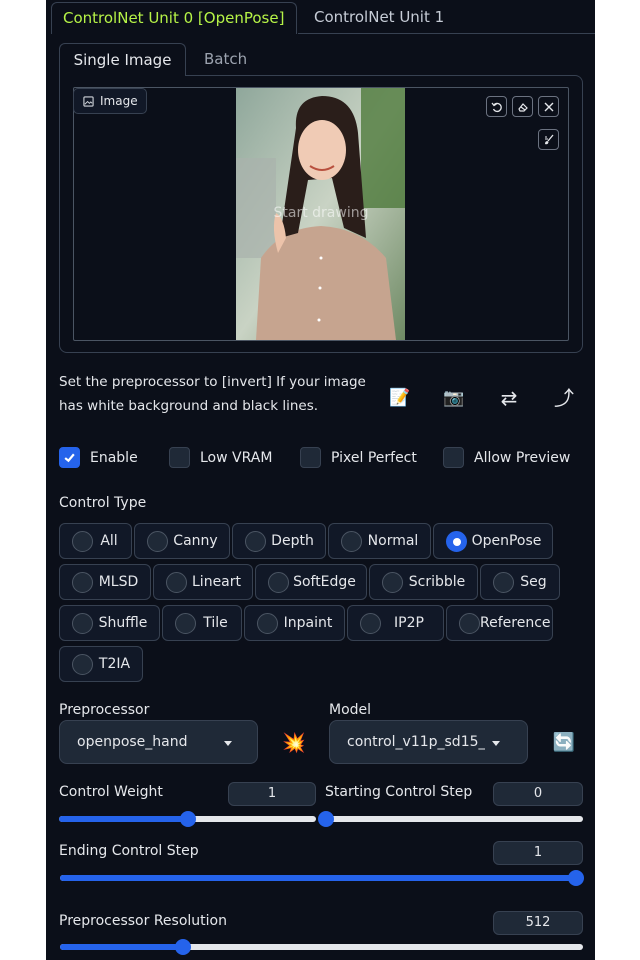 The width and height of the screenshot is (640, 960). Describe the element at coordinates (279, 541) in the screenshot. I see `control-type-depth: Depth` at that location.